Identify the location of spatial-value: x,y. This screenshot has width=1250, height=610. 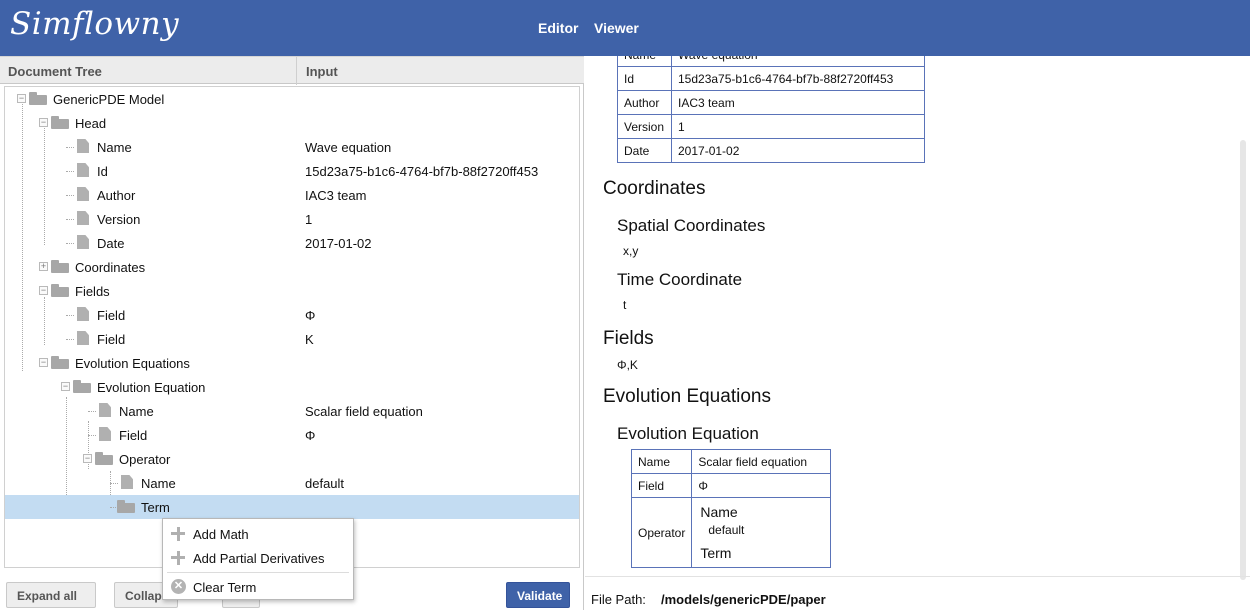
(631, 251).